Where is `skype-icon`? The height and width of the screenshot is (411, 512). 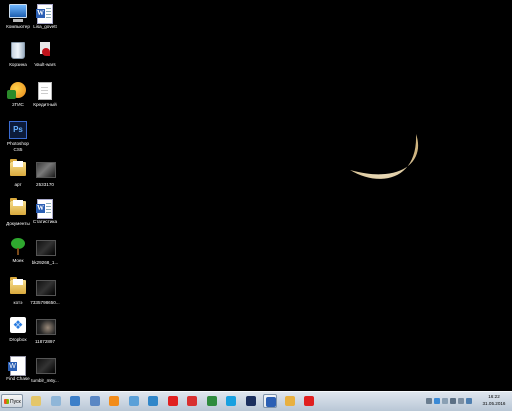
skype-icon is located at coordinates (231, 401).